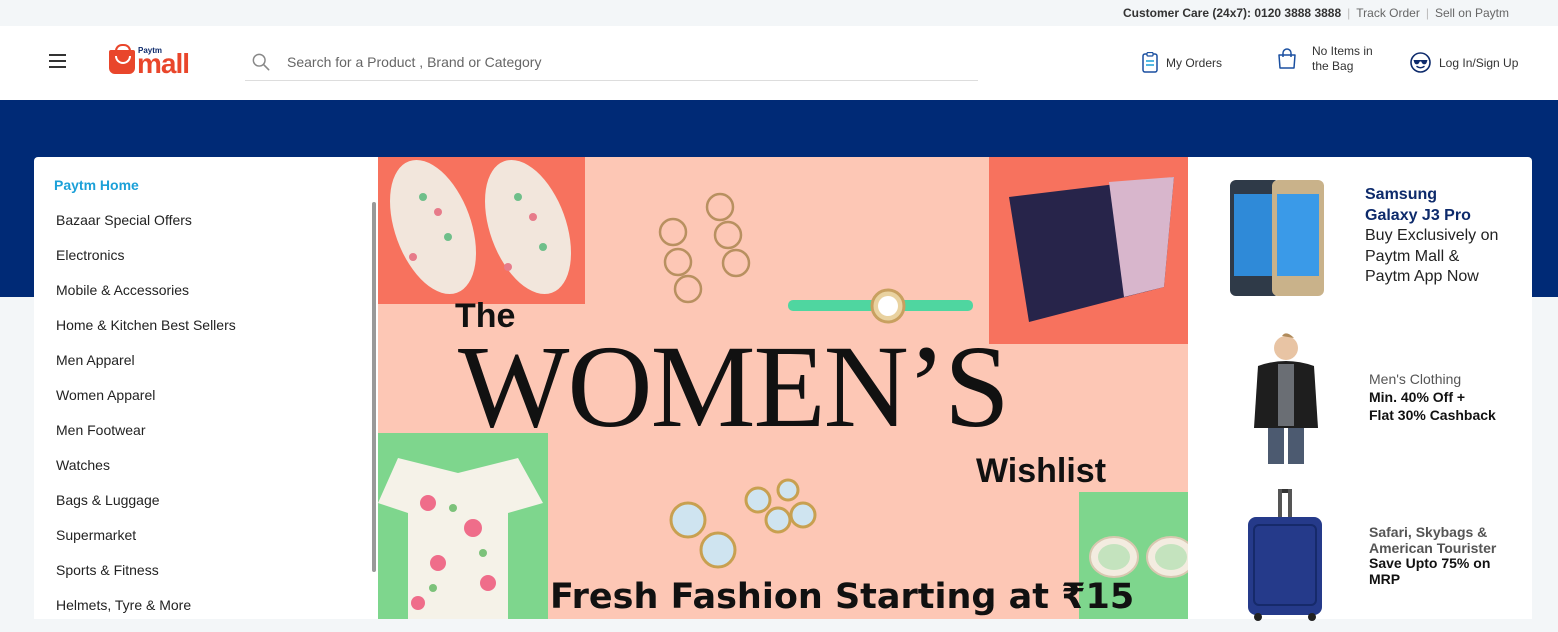  Describe the element at coordinates (1232, 13) in the screenshot. I see `customer-care-text: Customer Care (24x7): 0120 3888 3888` at that location.